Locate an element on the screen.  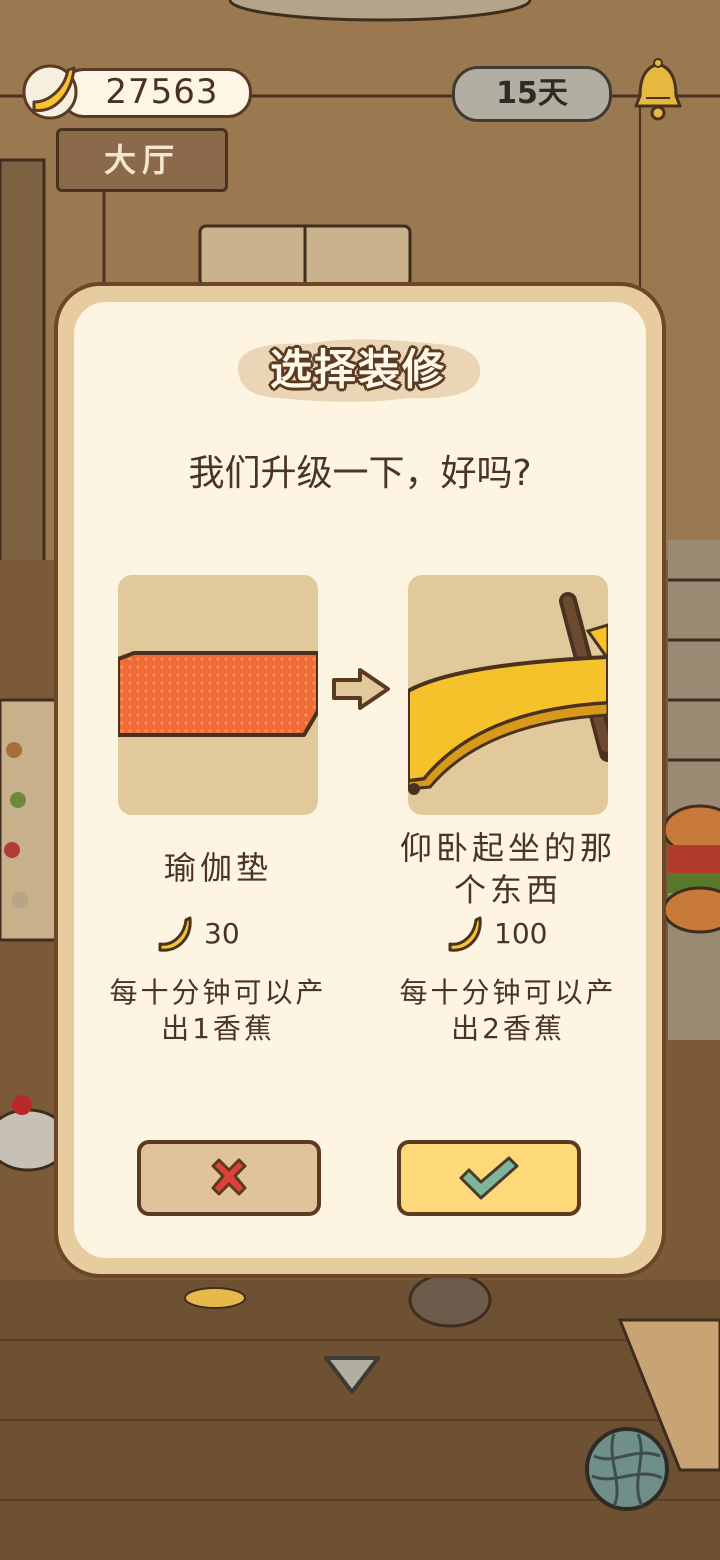
upgrade-item-price: 100 is located at coordinates (516, 934).